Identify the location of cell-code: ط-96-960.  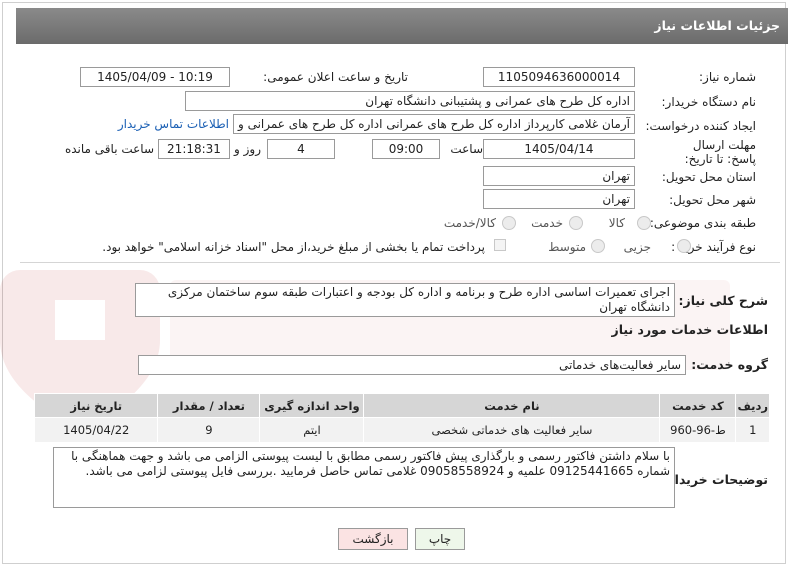
(698, 430).